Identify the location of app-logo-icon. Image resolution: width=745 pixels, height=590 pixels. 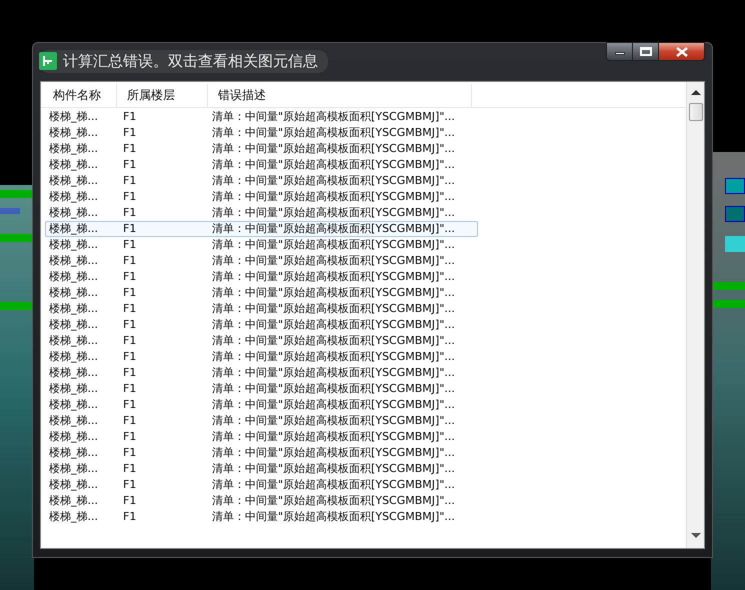
(48, 61).